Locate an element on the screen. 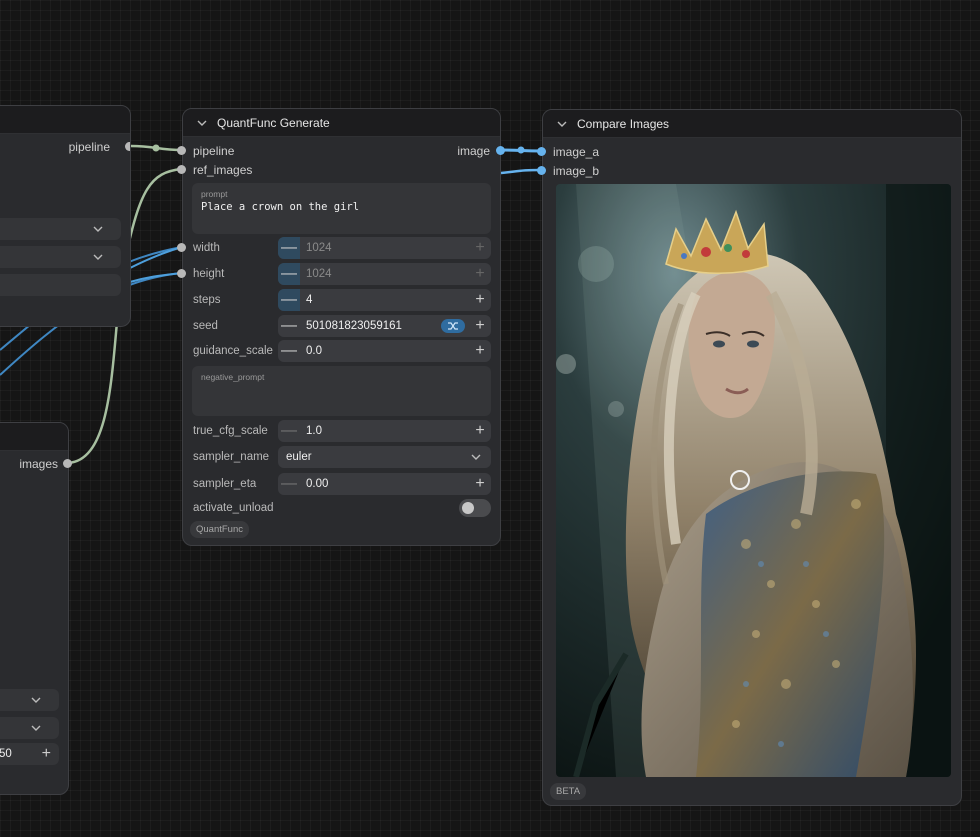 This screenshot has height=837, width=980. seed-widget: seed — 501081823059161 + is located at coordinates (341, 326).